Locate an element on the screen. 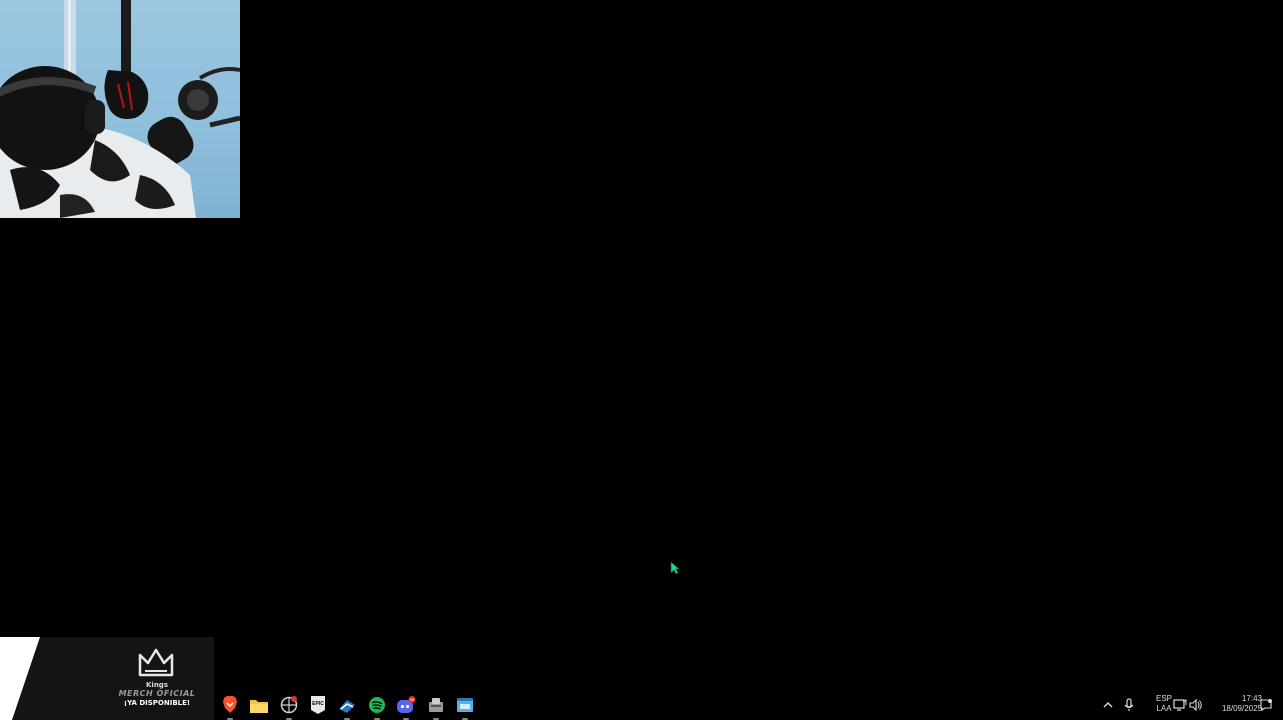 This screenshot has width=1283, height=720. window-icon is located at coordinates (465, 707).